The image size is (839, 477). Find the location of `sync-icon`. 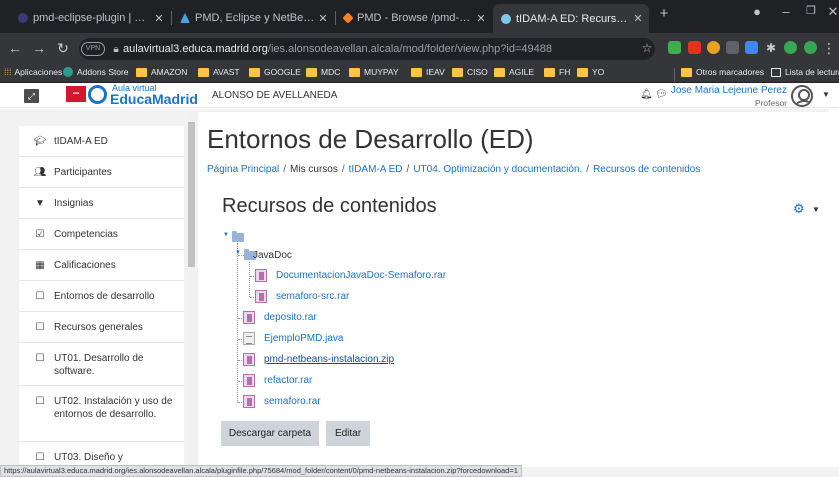

sync-icon is located at coordinates (810, 47).